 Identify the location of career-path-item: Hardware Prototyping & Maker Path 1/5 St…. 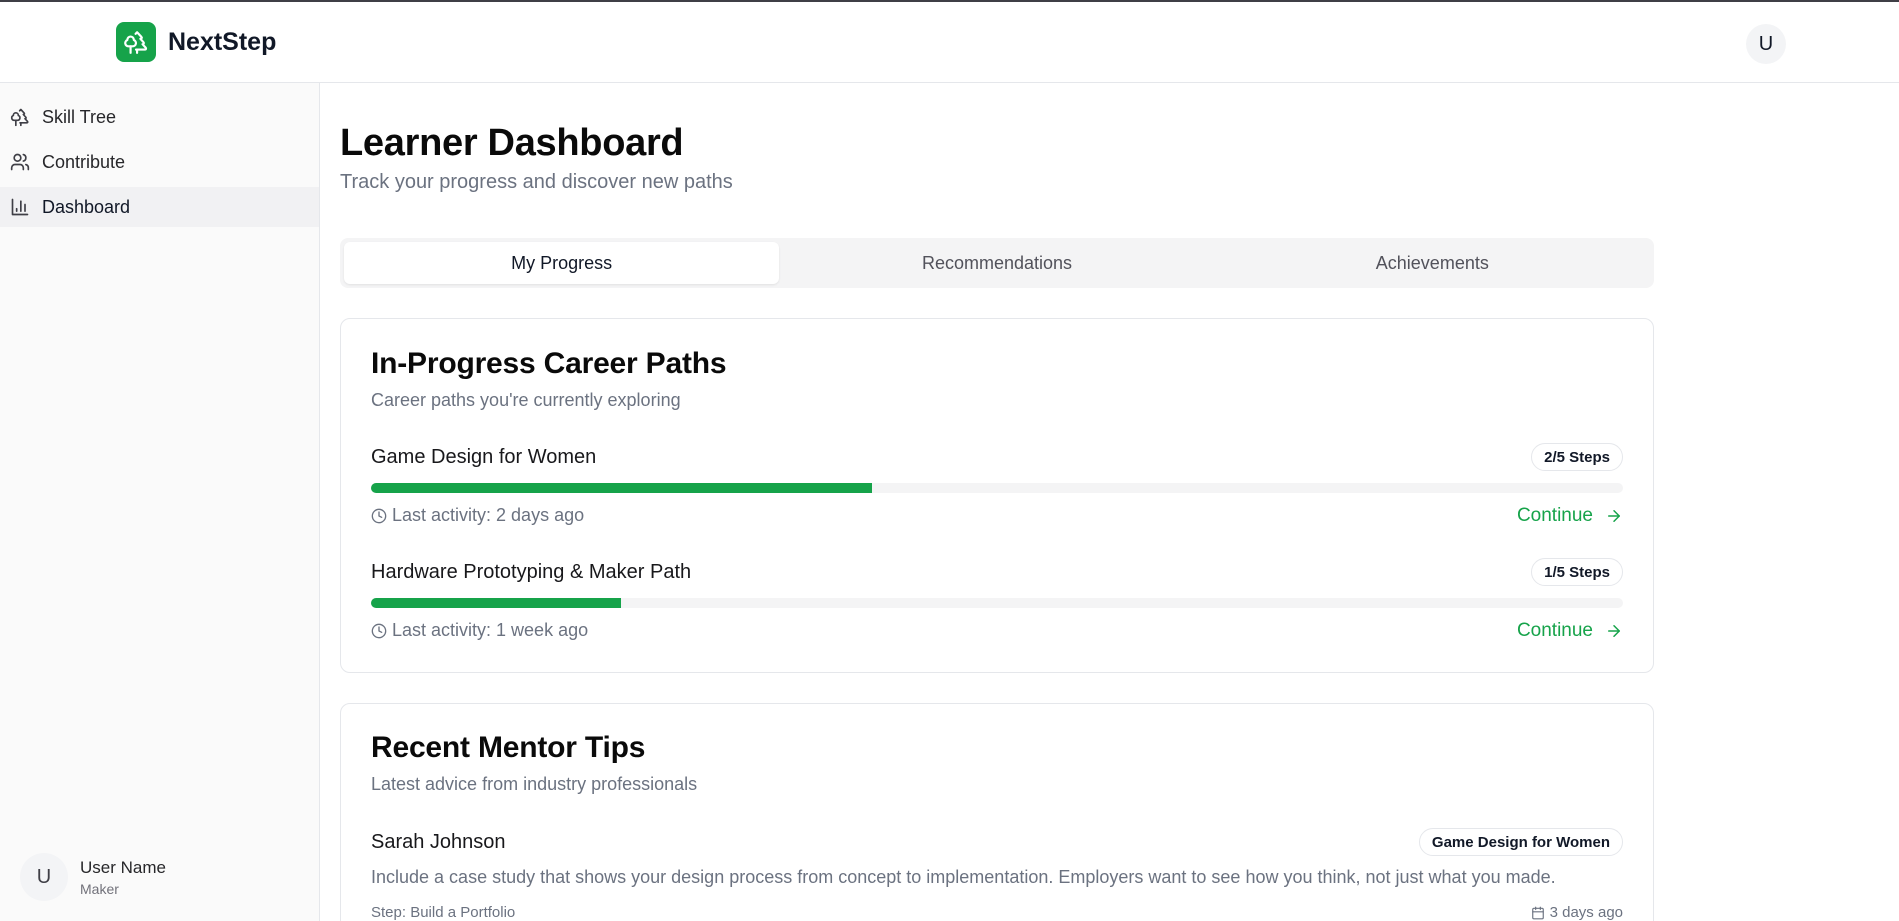
(997, 609).